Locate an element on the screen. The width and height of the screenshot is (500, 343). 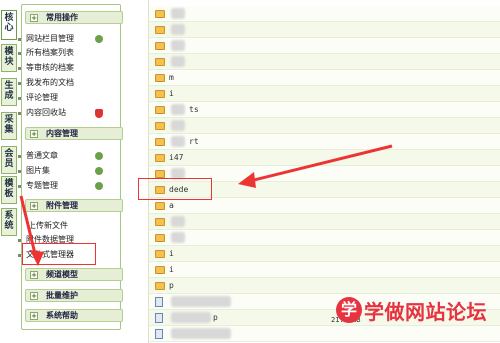
file-name: ts is located at coordinates (194, 109).